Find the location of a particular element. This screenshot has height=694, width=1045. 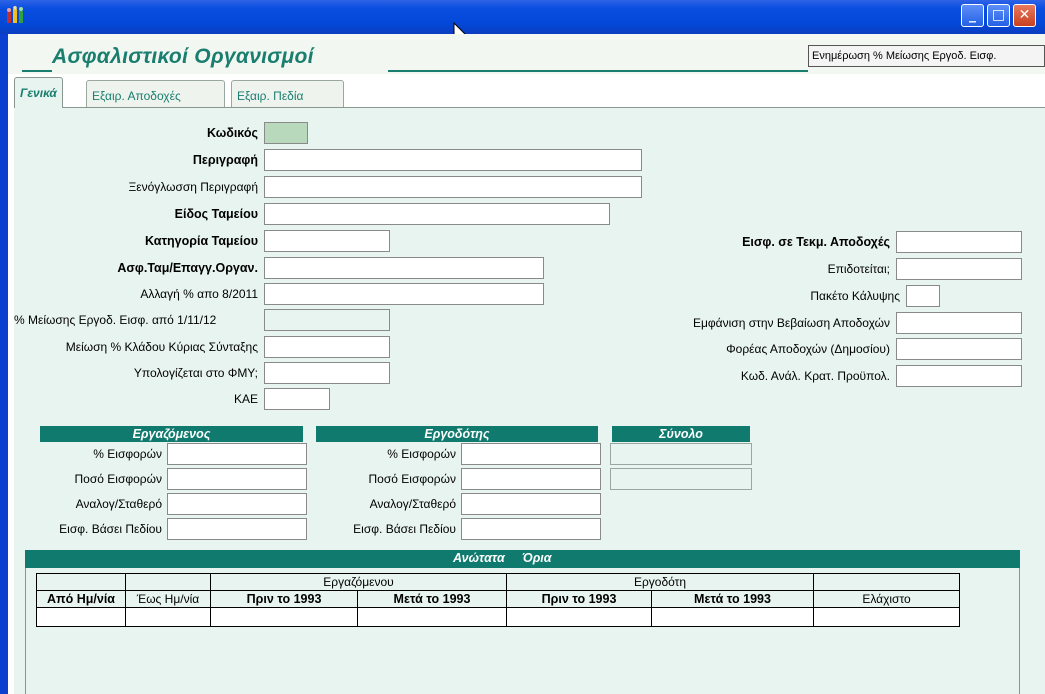

description-label: Περιγραφή is located at coordinates (225, 160).